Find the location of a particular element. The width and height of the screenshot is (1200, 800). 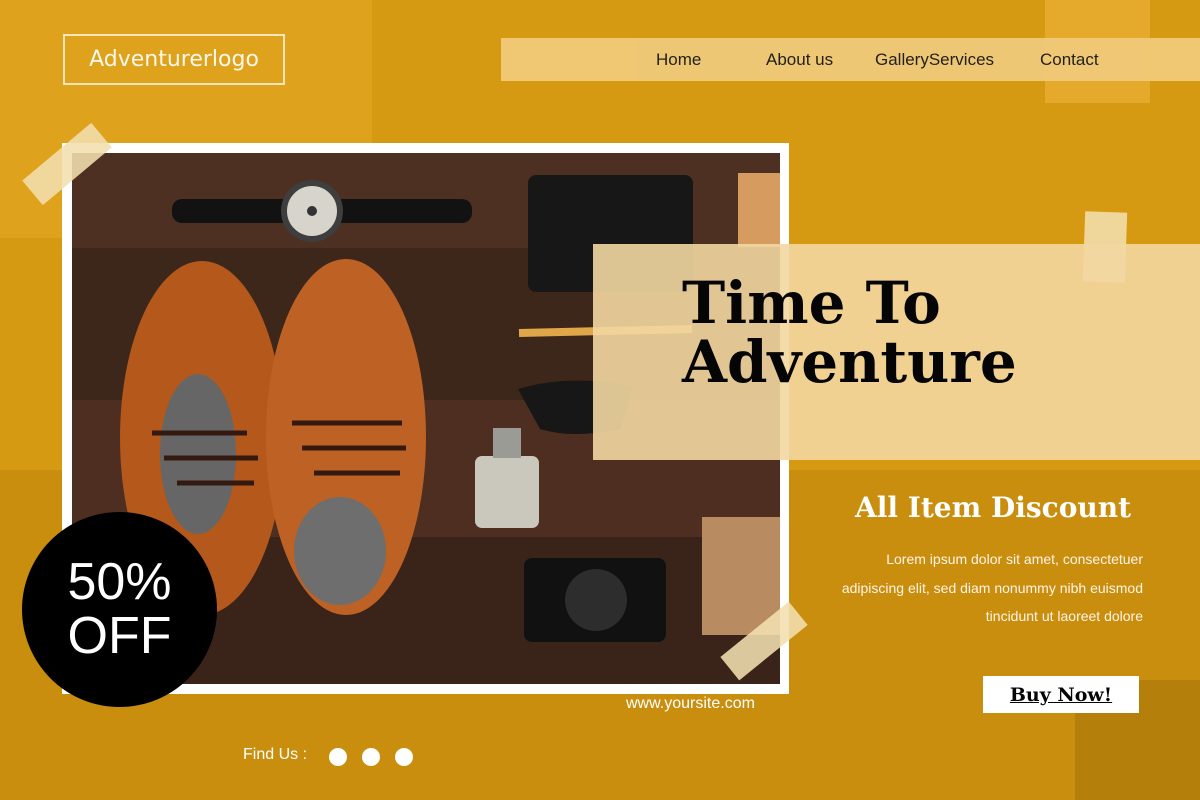

social-dot-1-icon is located at coordinates (338, 757).